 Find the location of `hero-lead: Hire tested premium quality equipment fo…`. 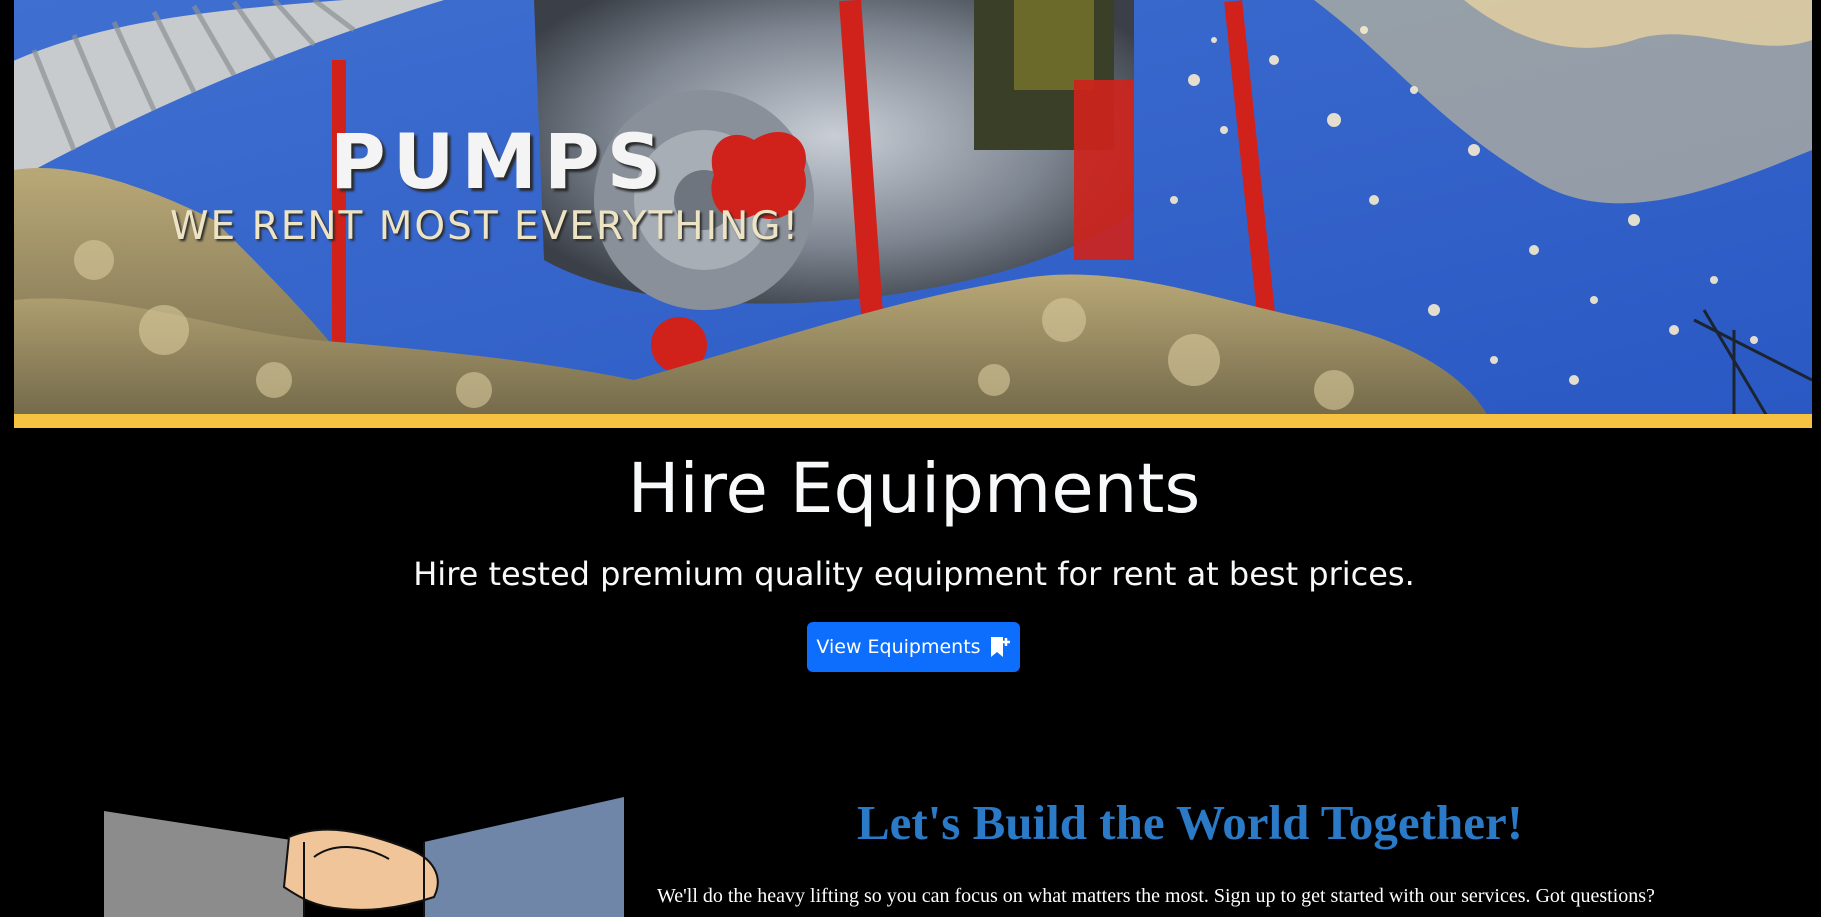

hero-lead: Hire tested premium quality equipment fo… is located at coordinates (914, 574).